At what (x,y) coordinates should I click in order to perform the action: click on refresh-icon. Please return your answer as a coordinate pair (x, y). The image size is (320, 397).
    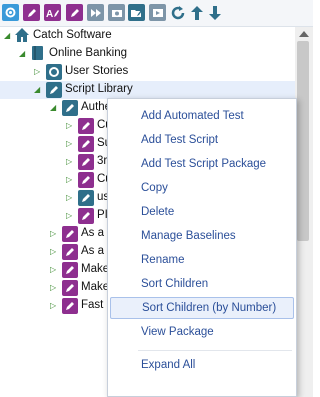
    Looking at the image, I should click on (177, 12).